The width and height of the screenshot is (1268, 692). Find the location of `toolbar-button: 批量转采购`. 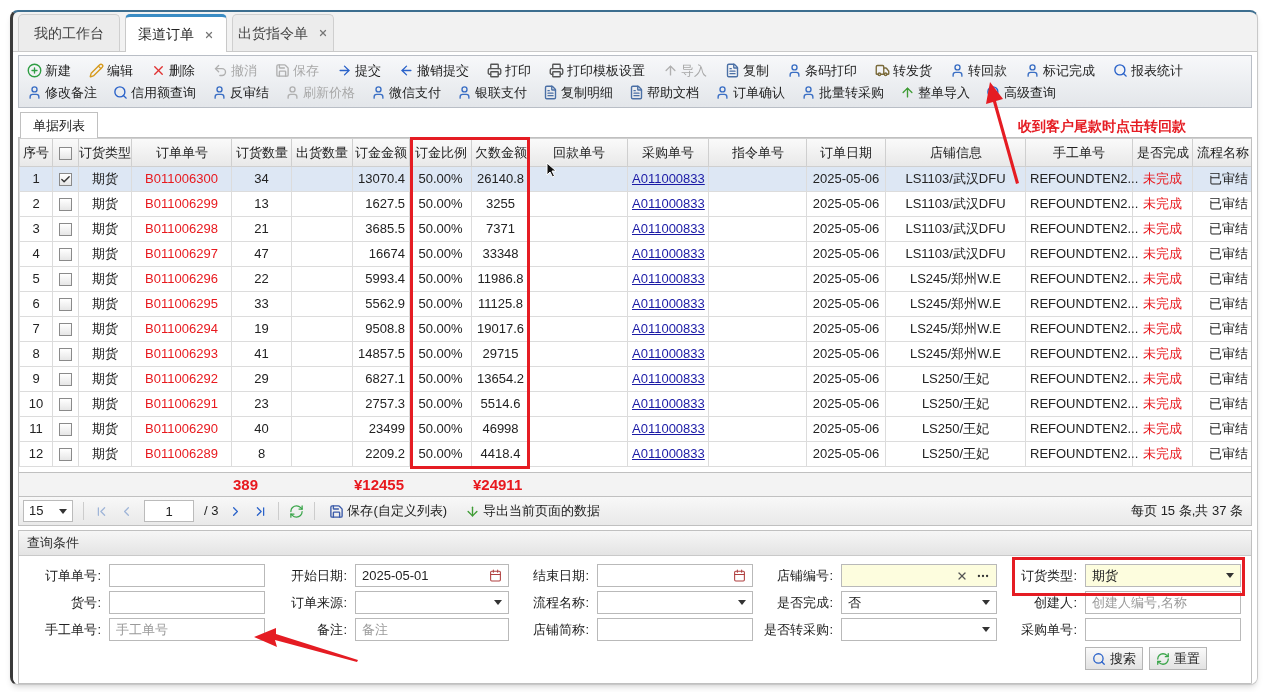

toolbar-button: 批量转采购 is located at coordinates (842, 93).